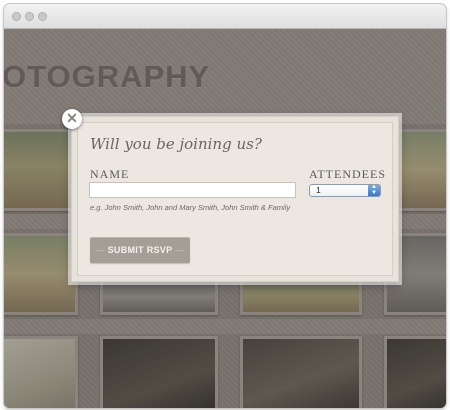 The image size is (450, 410). I want to click on submit-rsvp-button: — SUBMIT RSVP —, so click(140, 250).